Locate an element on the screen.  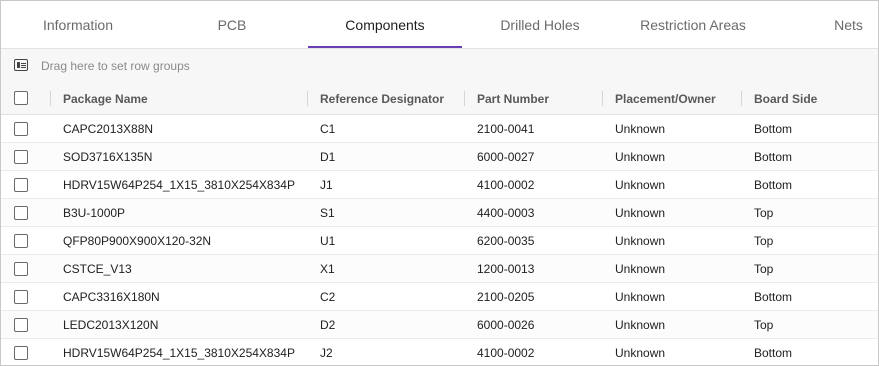
cell-reference-designator: J1 is located at coordinates (326, 184).